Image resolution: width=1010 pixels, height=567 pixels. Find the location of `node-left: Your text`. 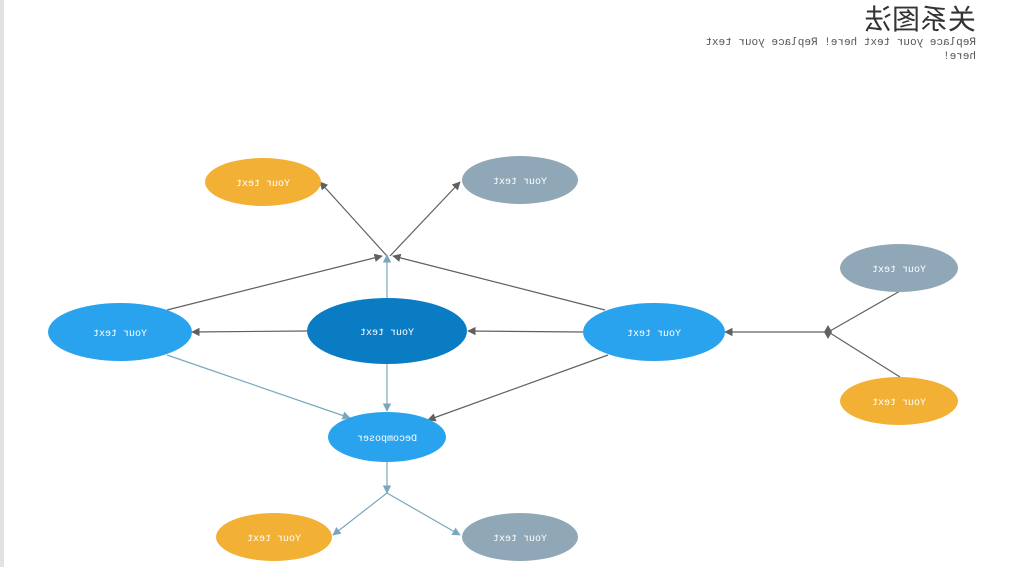

node-left: Your text is located at coordinates (120, 332).